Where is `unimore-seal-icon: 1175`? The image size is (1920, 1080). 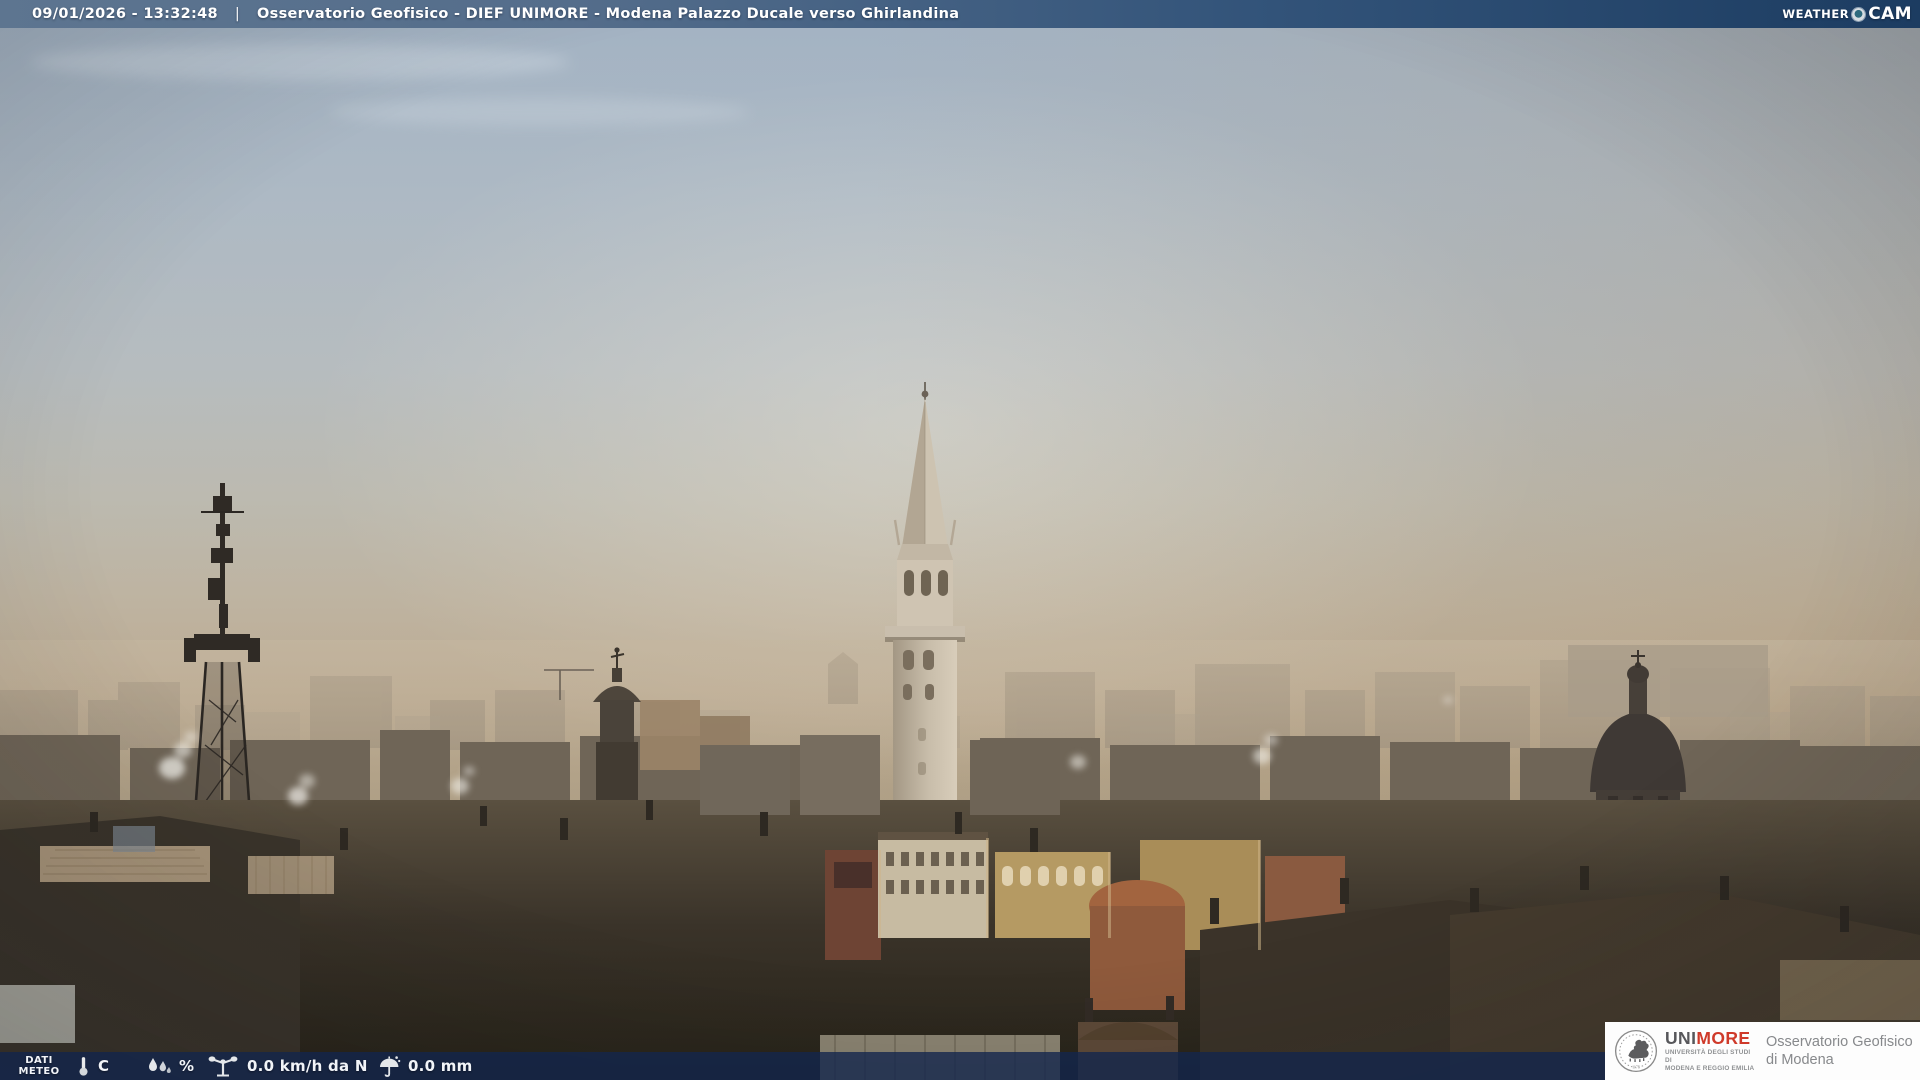 unimore-seal-icon: 1175 is located at coordinates (1636, 1051).